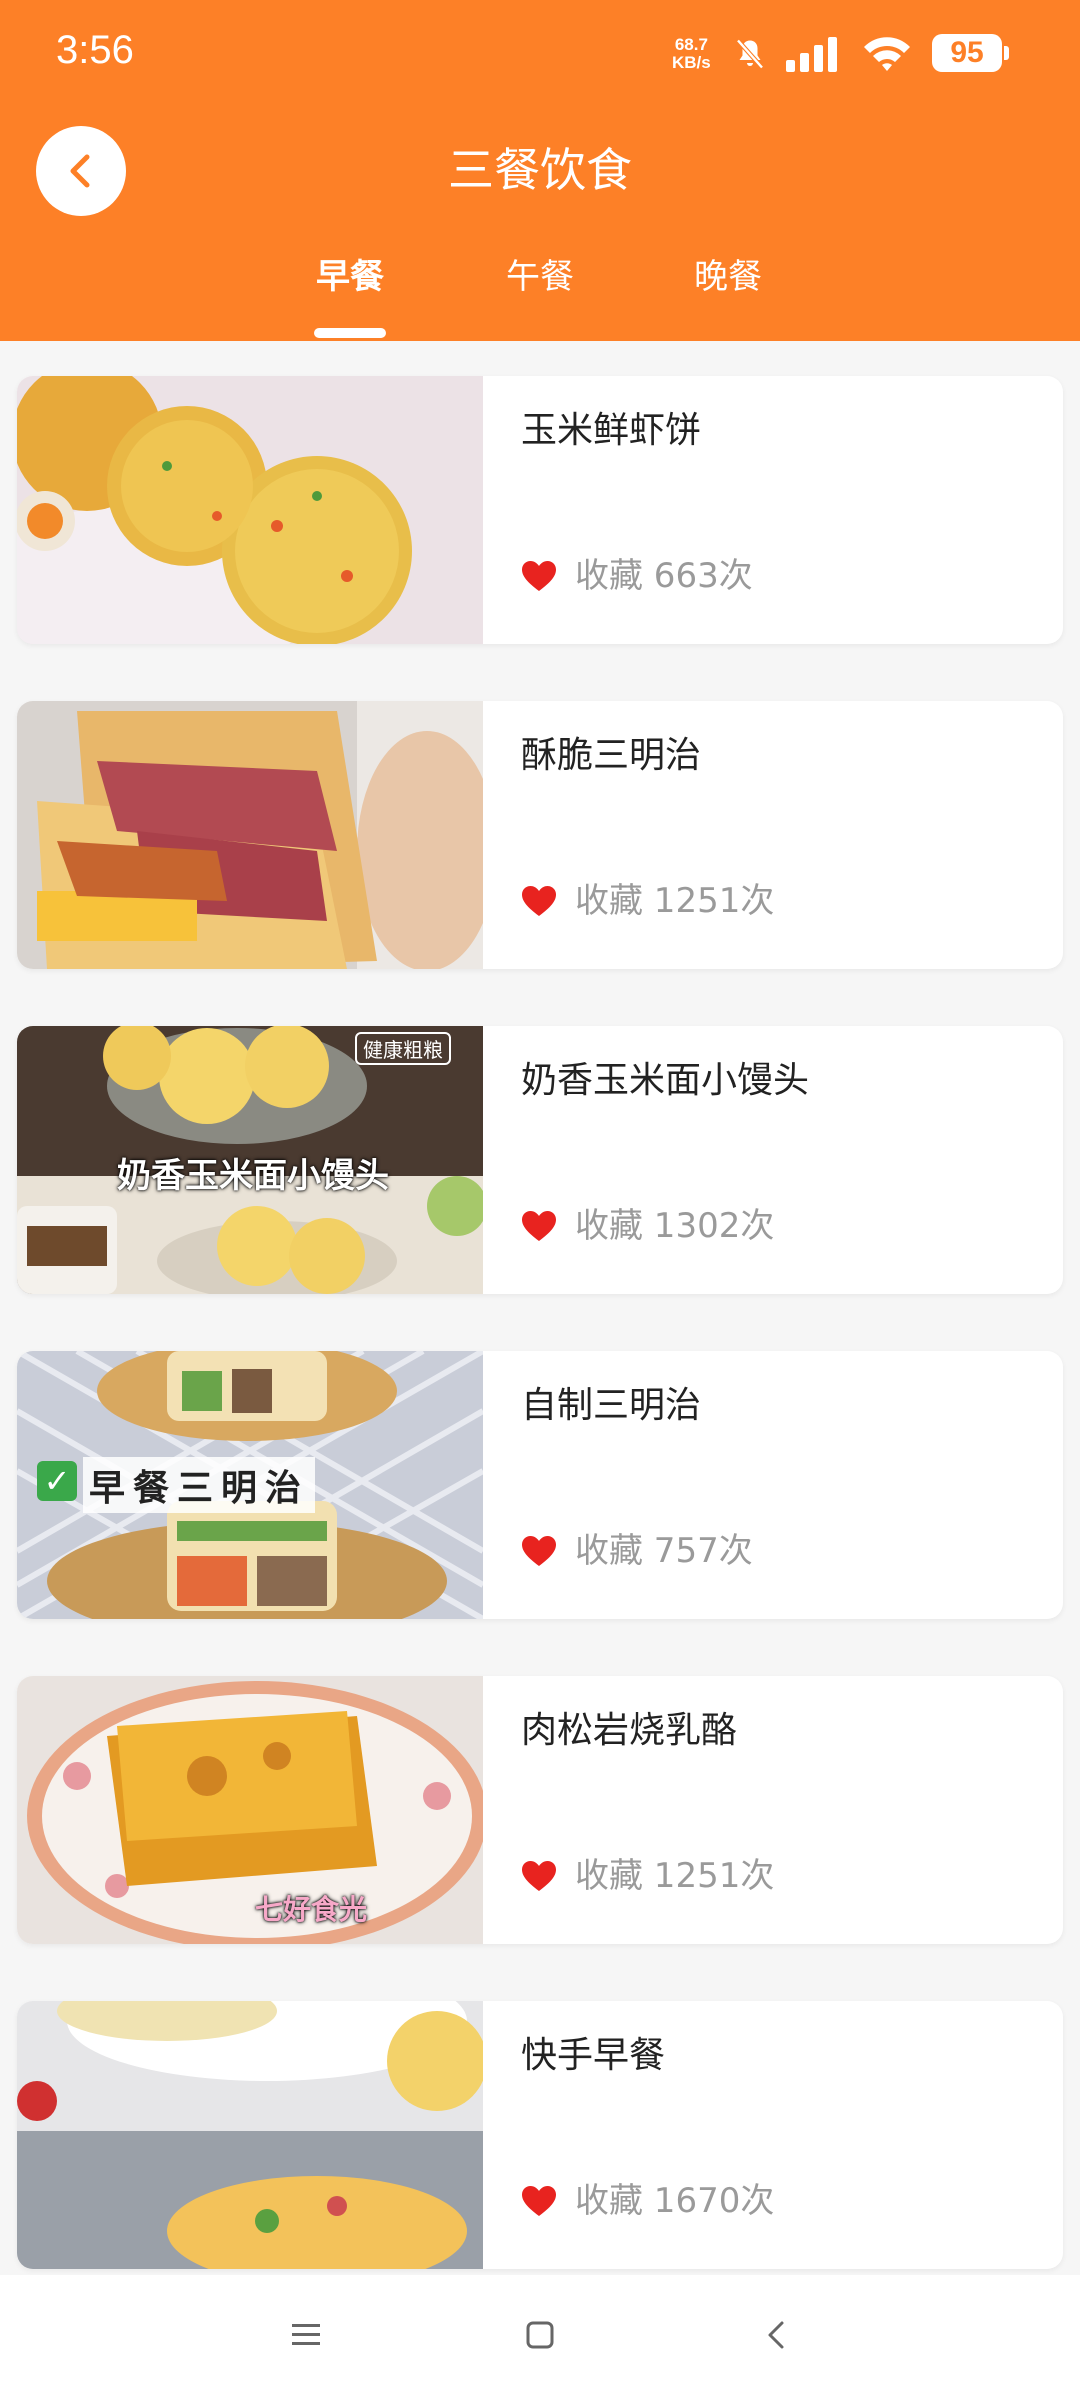  I want to click on favorite-count: 收藏 757次, so click(637, 1551).